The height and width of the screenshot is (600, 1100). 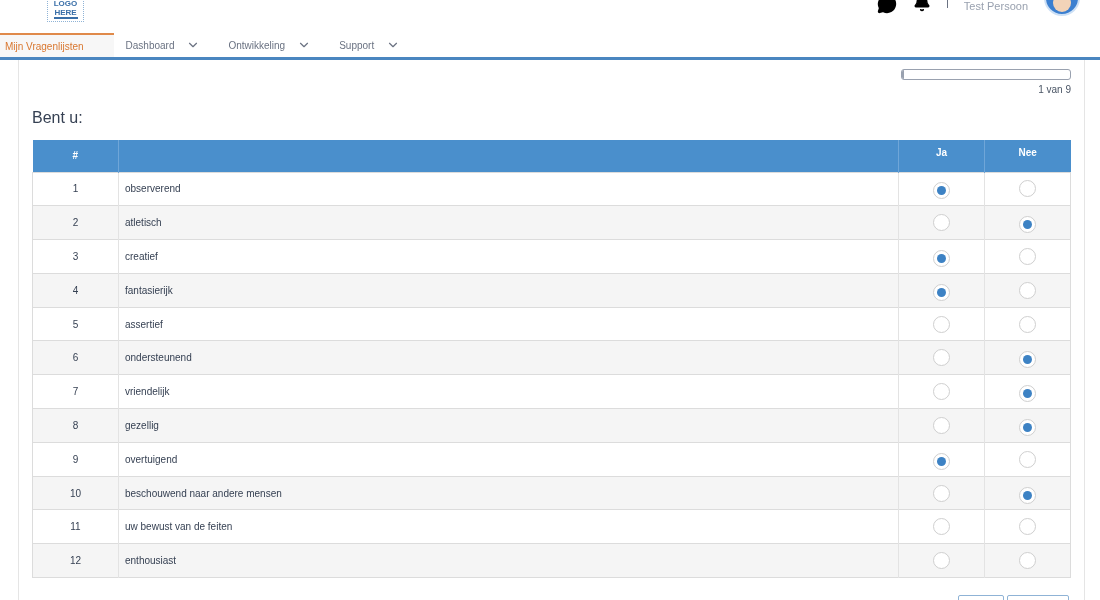 What do you see at coordinates (57, 45) in the screenshot?
I see `nav-tab: Mijn Vragenlijsten` at bounding box center [57, 45].